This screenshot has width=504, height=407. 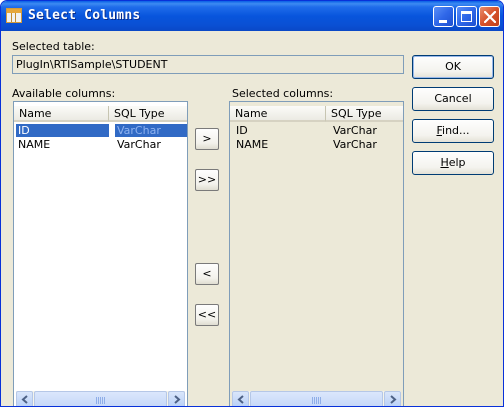 I want to click on close-button, so click(x=489, y=16).